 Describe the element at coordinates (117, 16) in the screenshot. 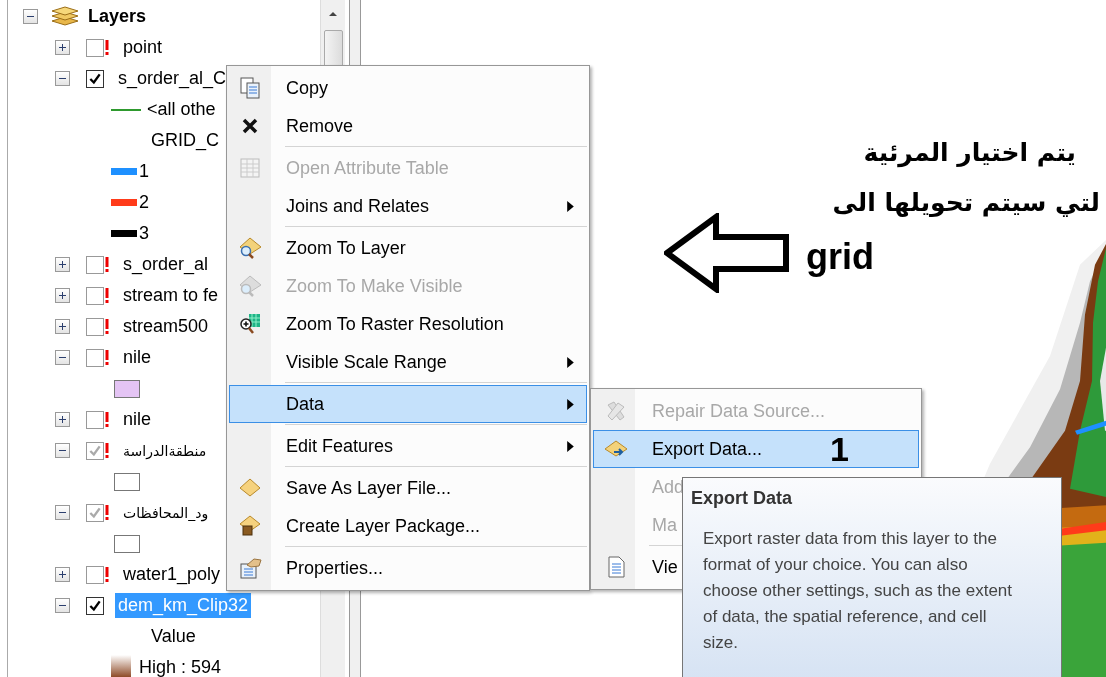

I see `layers-title: Layers` at that location.